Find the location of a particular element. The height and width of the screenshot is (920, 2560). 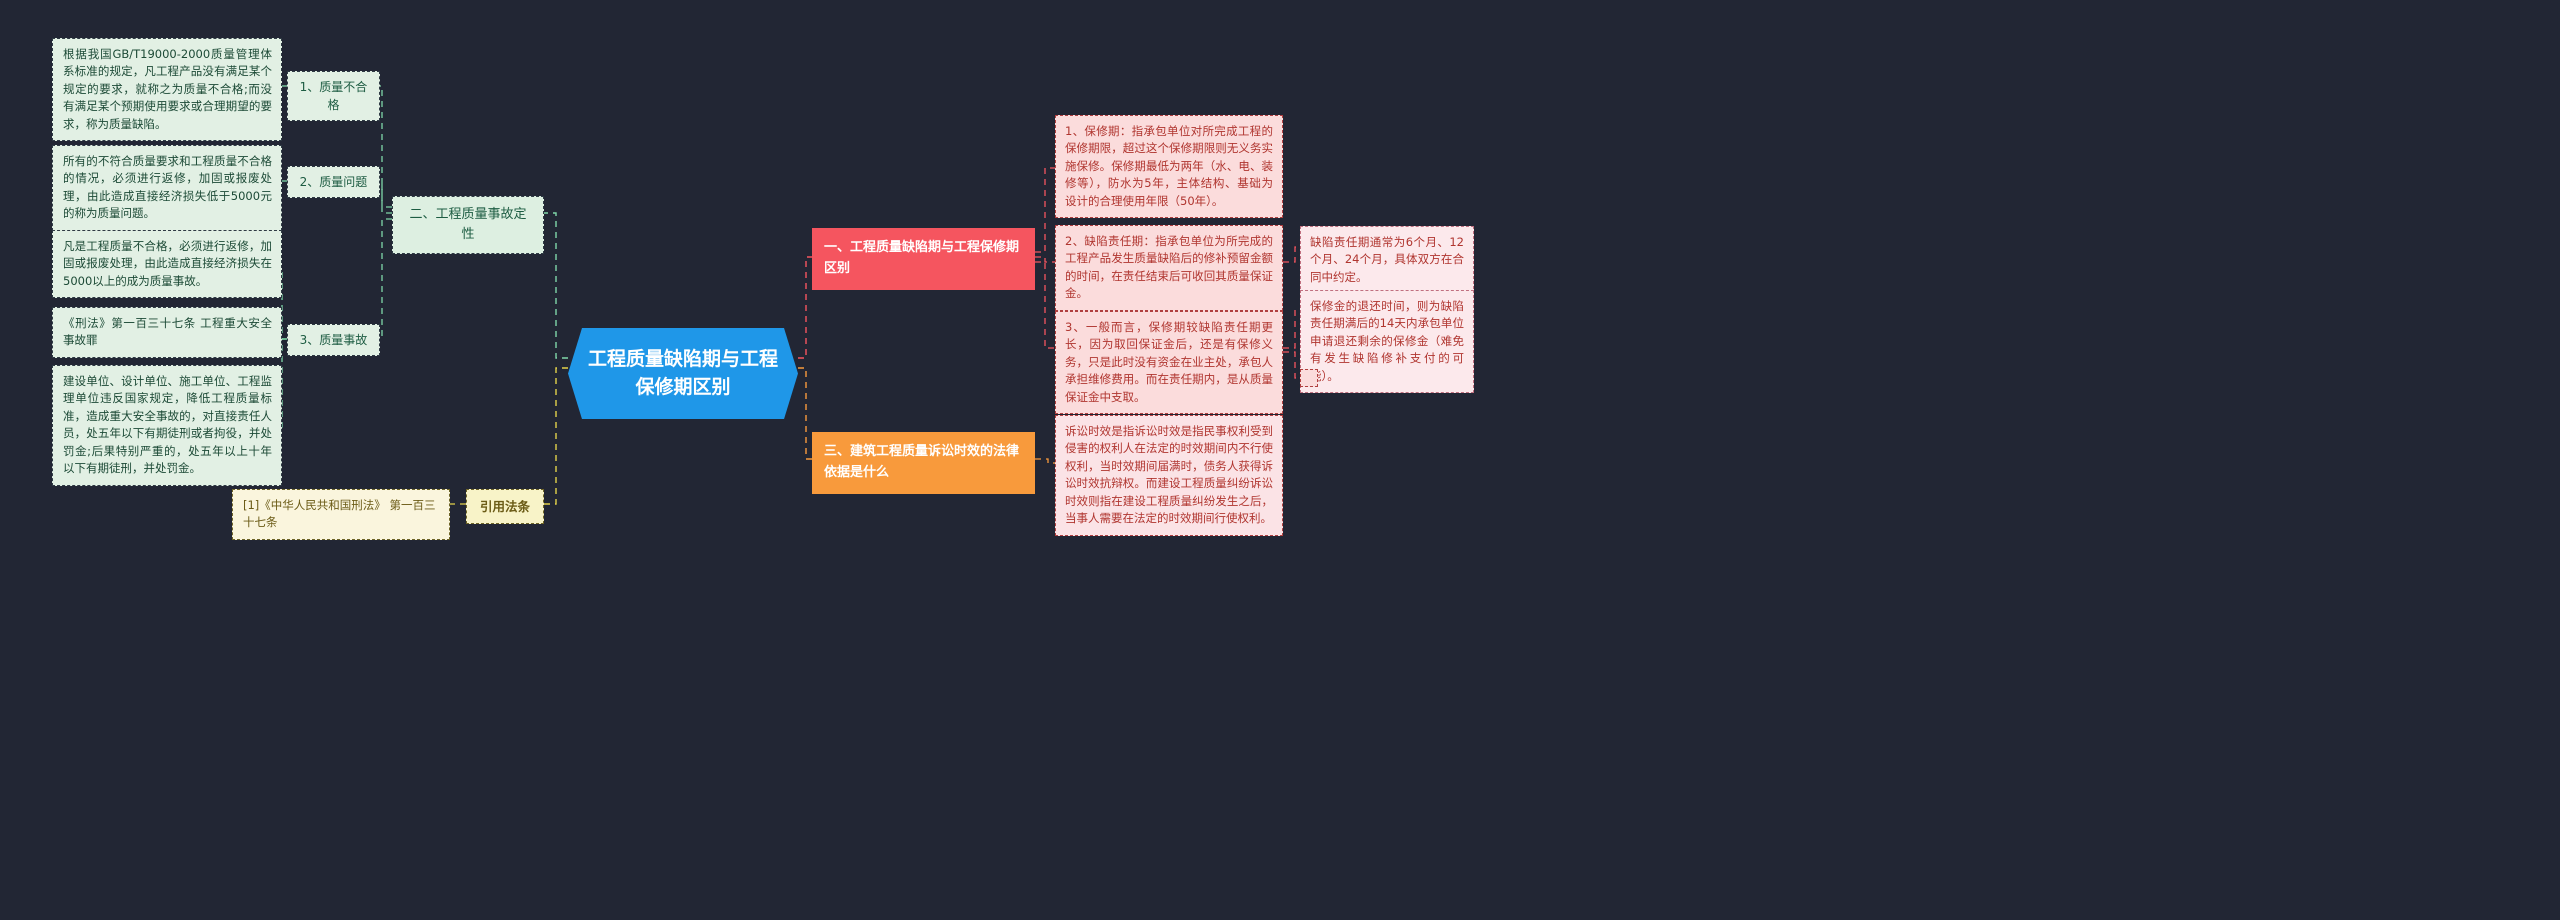

note-empty-stub is located at coordinates (1309, 378).